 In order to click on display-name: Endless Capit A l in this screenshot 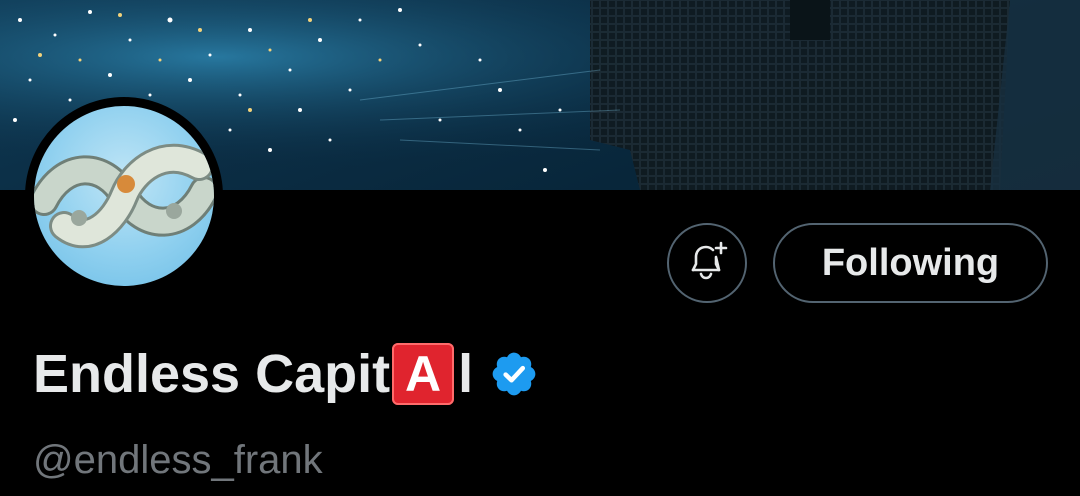, I will do `click(253, 374)`.